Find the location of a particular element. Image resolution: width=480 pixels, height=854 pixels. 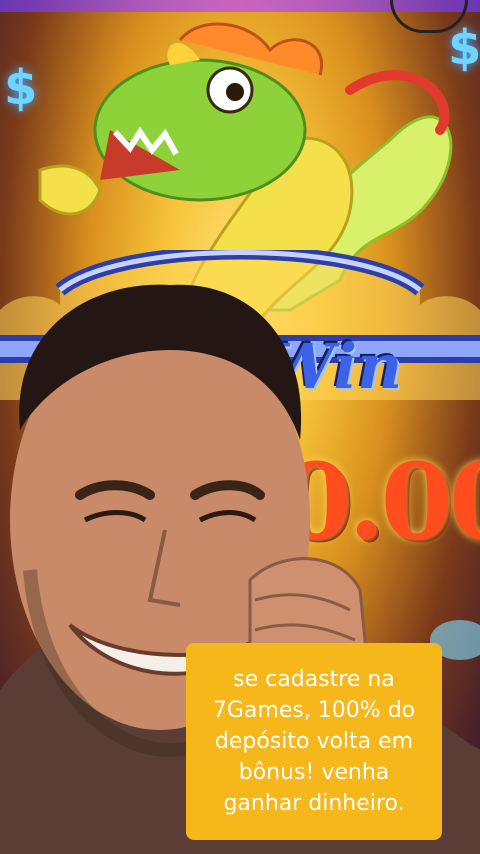

caption-line: depósito volta em is located at coordinates (314, 741).